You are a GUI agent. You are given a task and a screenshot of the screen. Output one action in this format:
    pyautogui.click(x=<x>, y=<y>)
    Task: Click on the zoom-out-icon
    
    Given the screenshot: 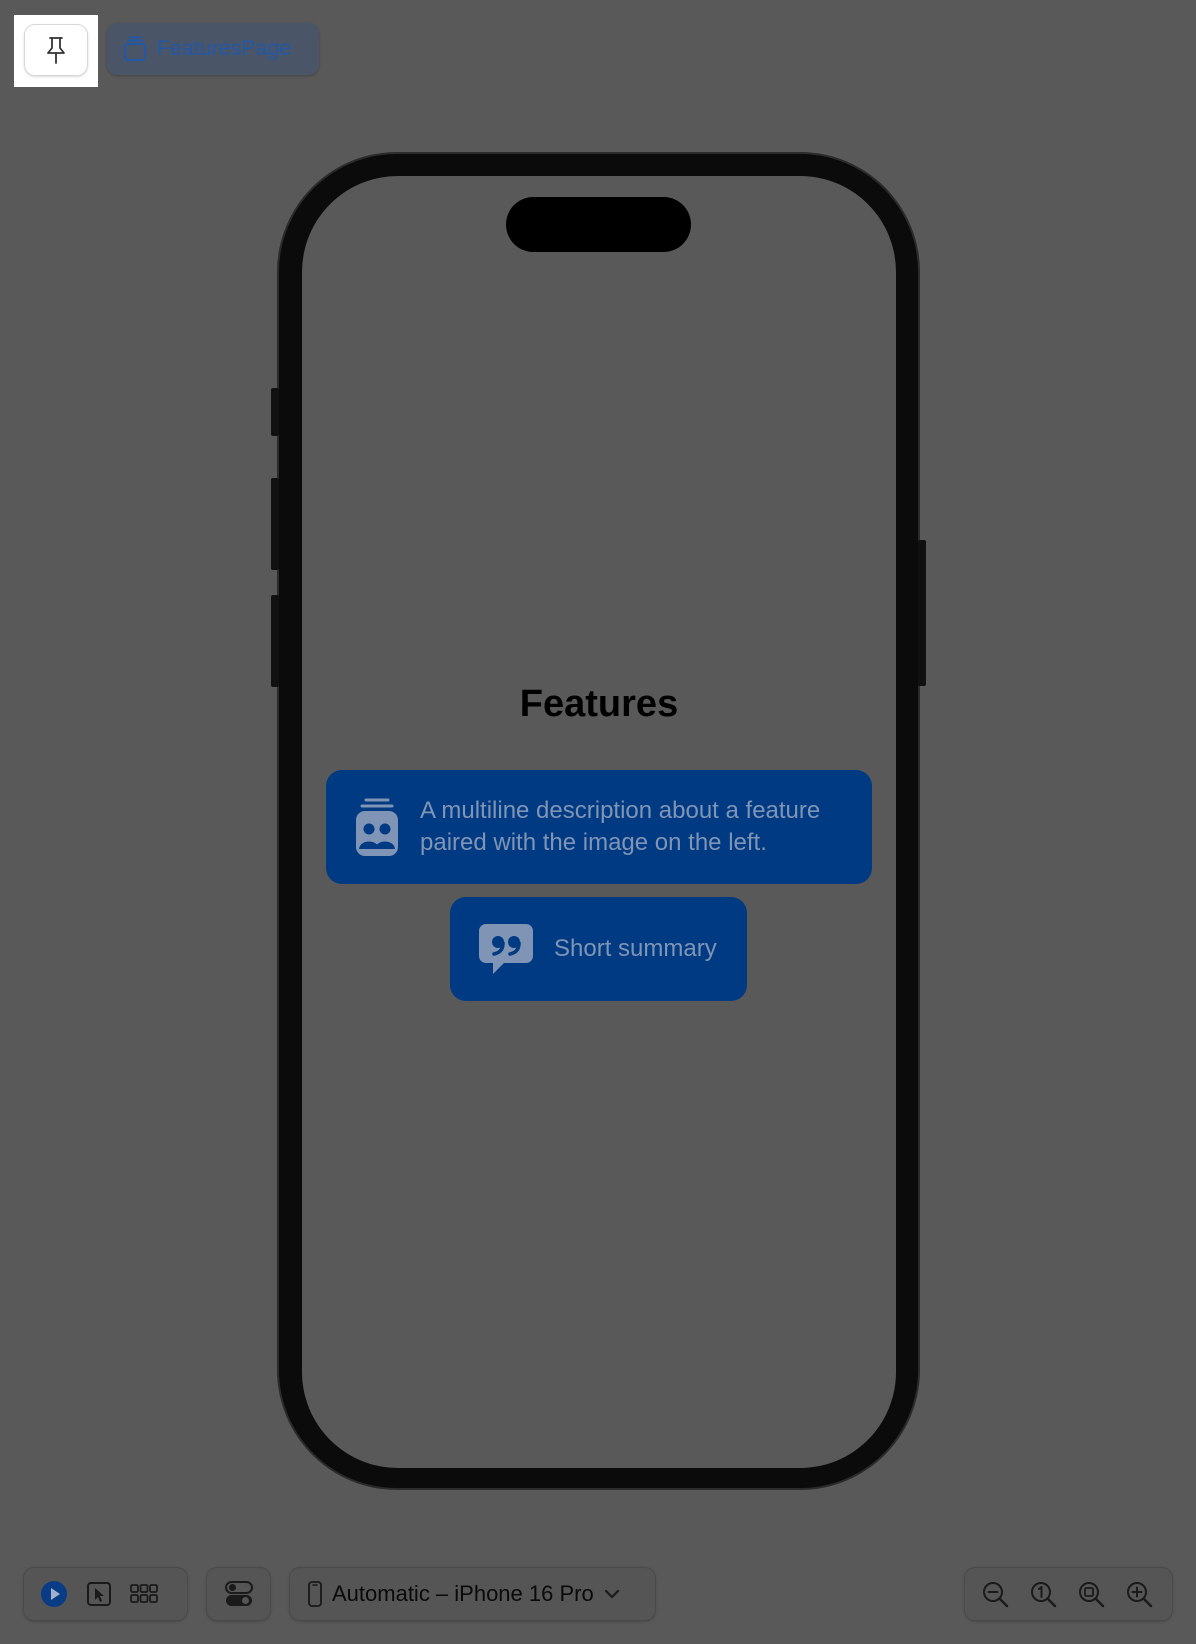 What is the action you would take?
    pyautogui.click(x=995, y=1594)
    